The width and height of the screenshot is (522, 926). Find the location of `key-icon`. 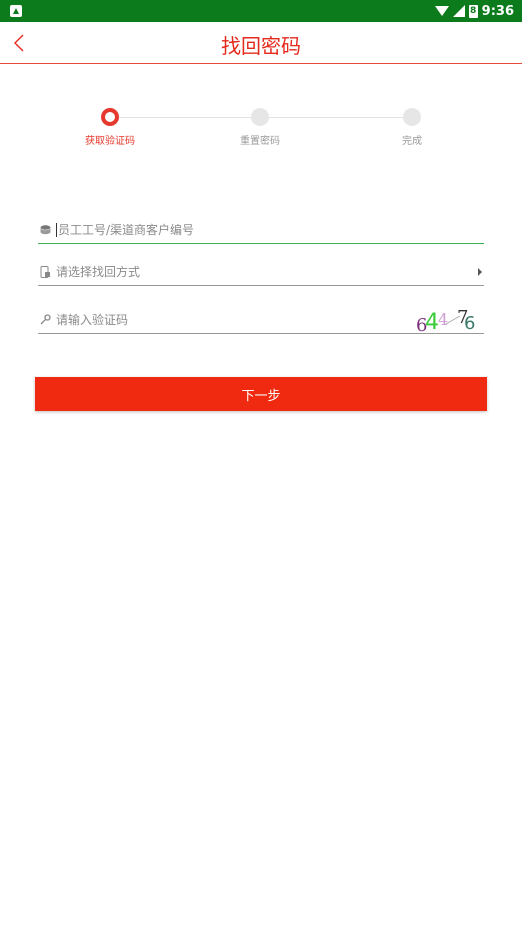

key-icon is located at coordinates (45, 320).